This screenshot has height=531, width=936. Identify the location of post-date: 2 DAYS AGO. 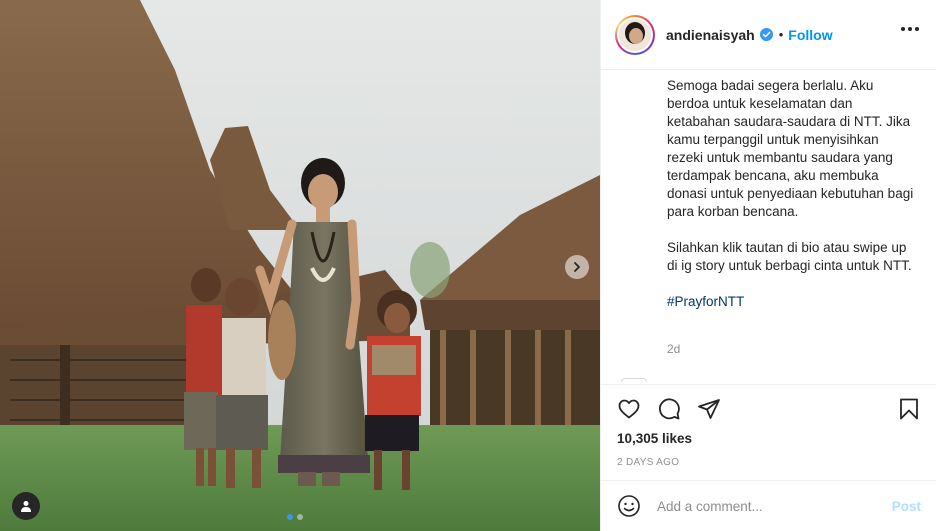
(648, 462).